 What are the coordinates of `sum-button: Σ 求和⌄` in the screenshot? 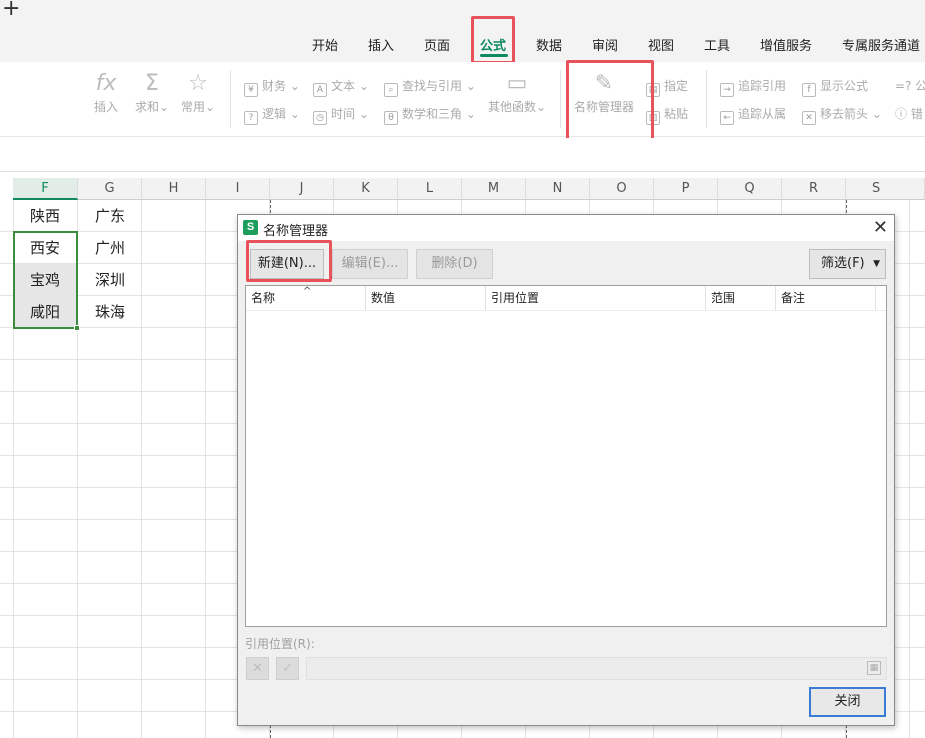 It's located at (152, 92).